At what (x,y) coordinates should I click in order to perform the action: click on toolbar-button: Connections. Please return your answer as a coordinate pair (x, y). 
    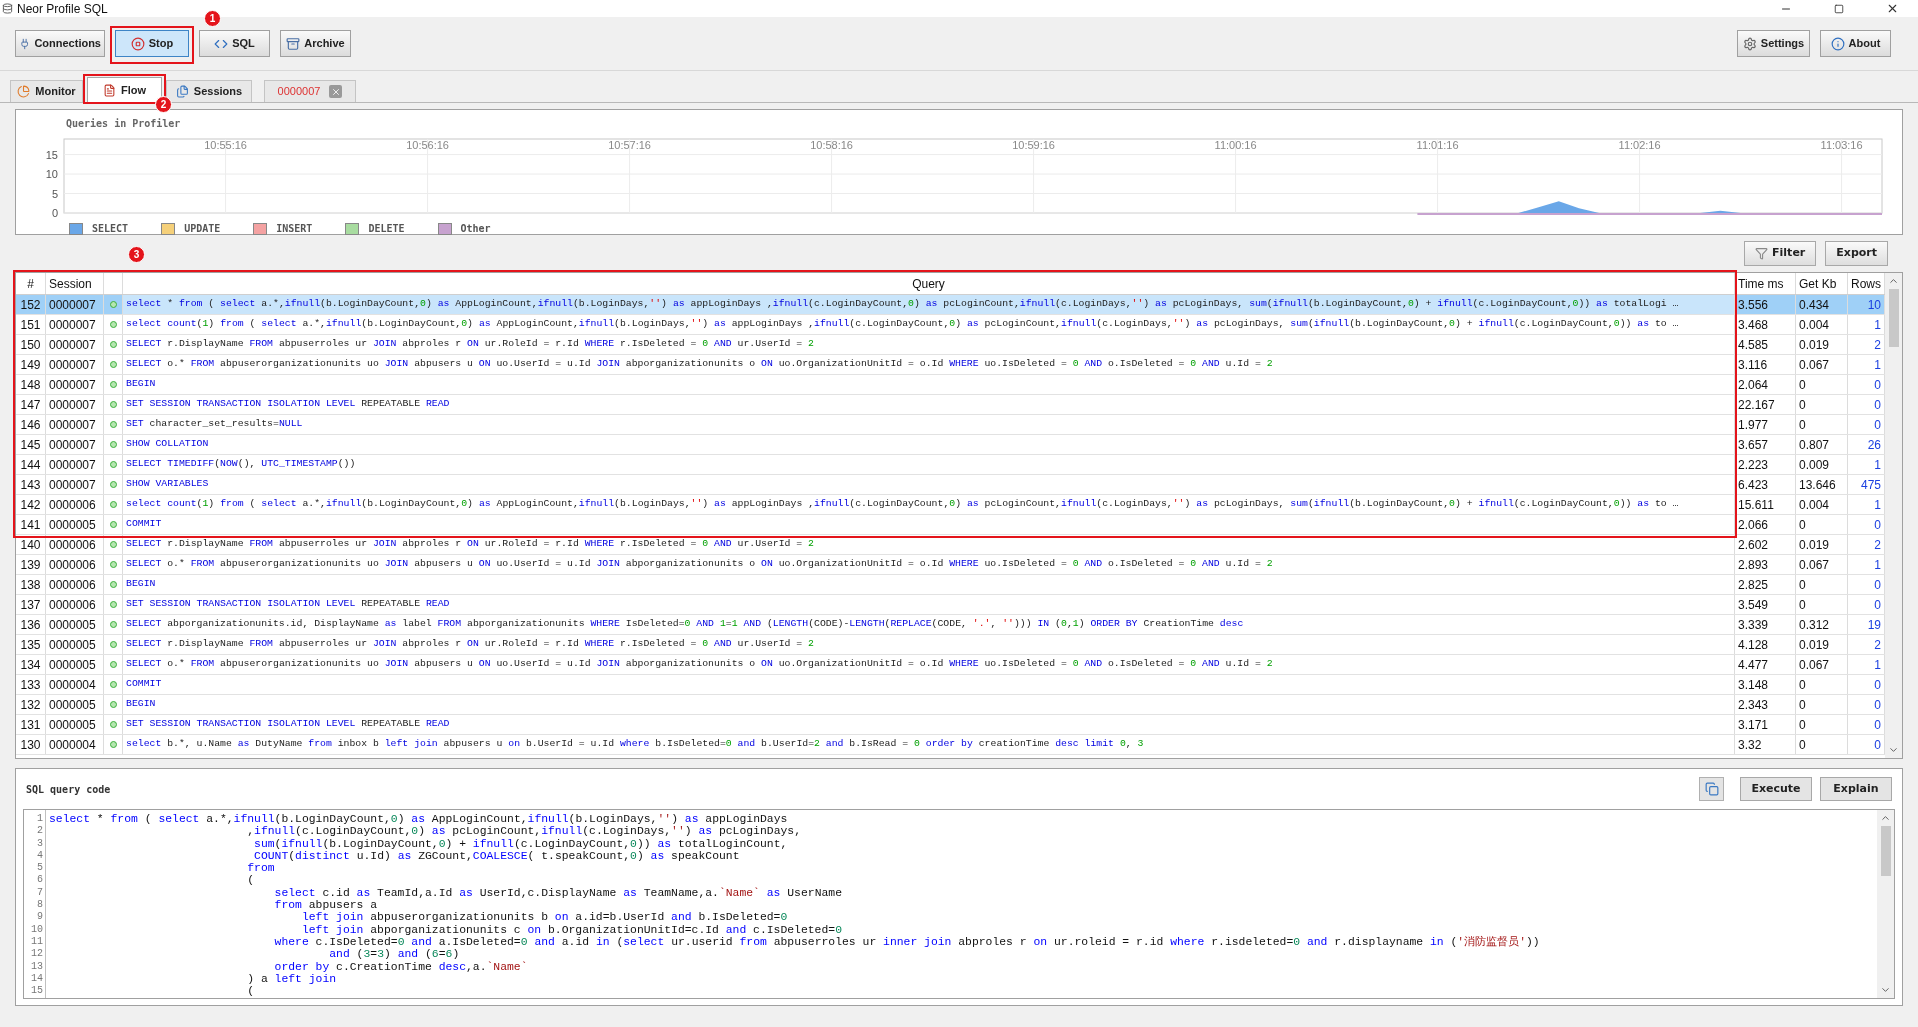
    Looking at the image, I should click on (60, 43).